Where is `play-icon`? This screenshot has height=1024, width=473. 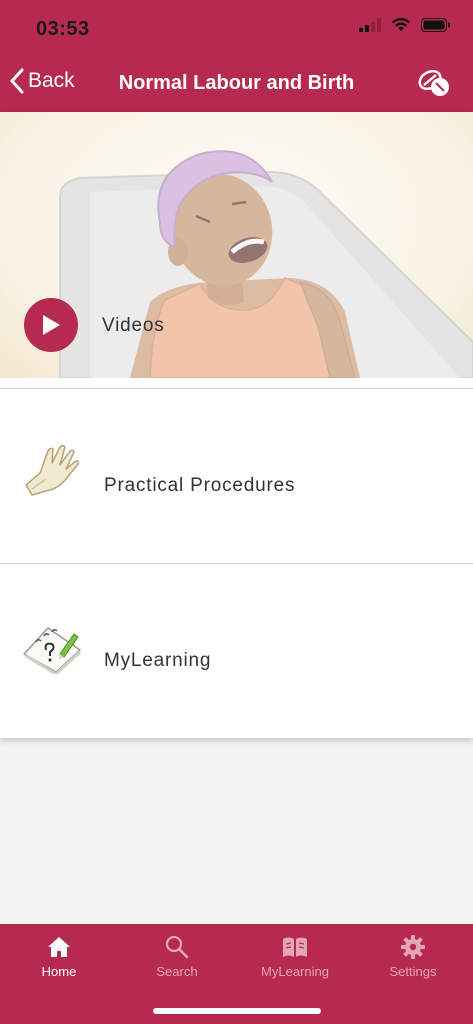
play-icon is located at coordinates (51, 325).